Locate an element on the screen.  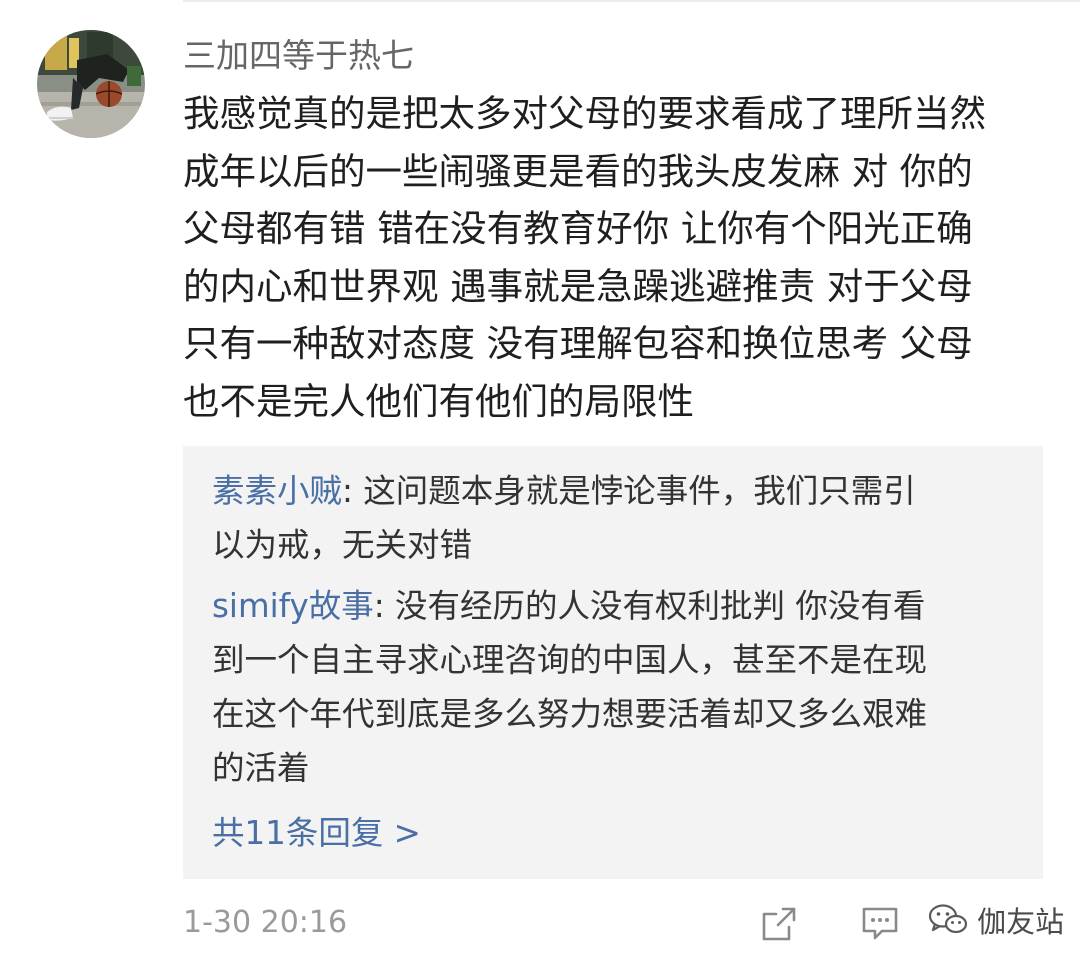
top-divider is located at coordinates (631, 1).